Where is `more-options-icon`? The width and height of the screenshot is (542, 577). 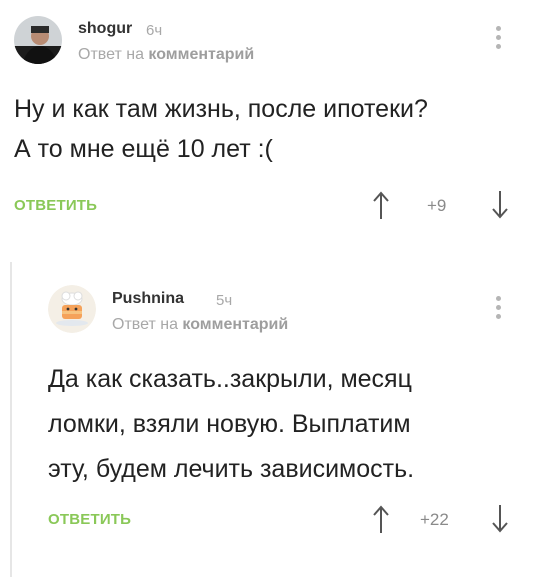 more-options-icon is located at coordinates (499, 309).